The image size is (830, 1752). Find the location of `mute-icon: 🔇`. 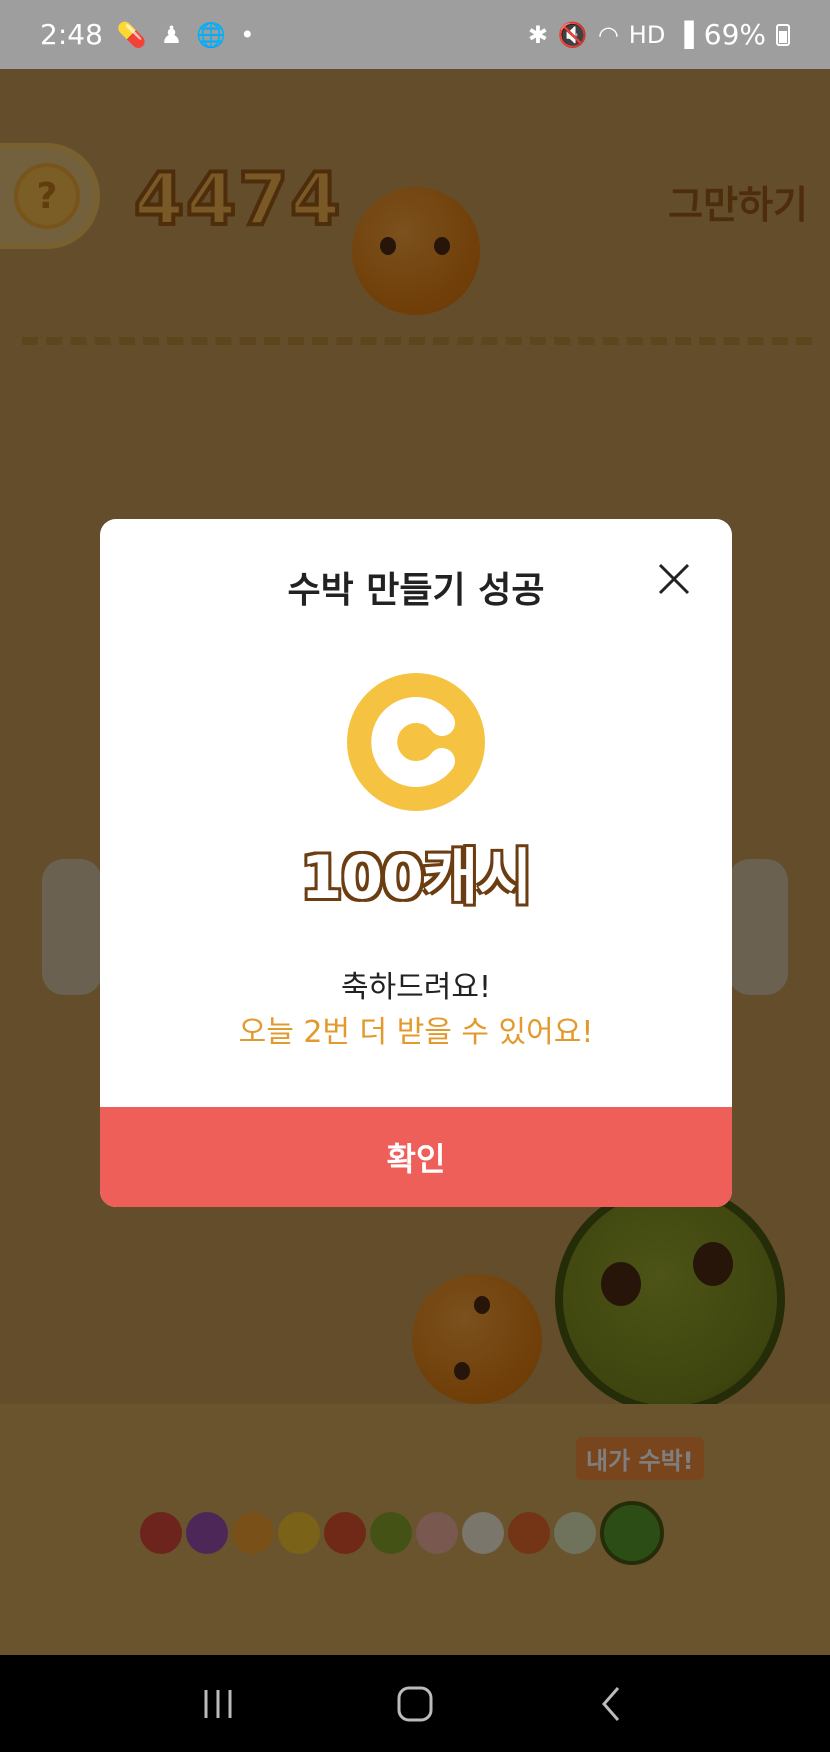

mute-icon: 🔇 is located at coordinates (572, 34).